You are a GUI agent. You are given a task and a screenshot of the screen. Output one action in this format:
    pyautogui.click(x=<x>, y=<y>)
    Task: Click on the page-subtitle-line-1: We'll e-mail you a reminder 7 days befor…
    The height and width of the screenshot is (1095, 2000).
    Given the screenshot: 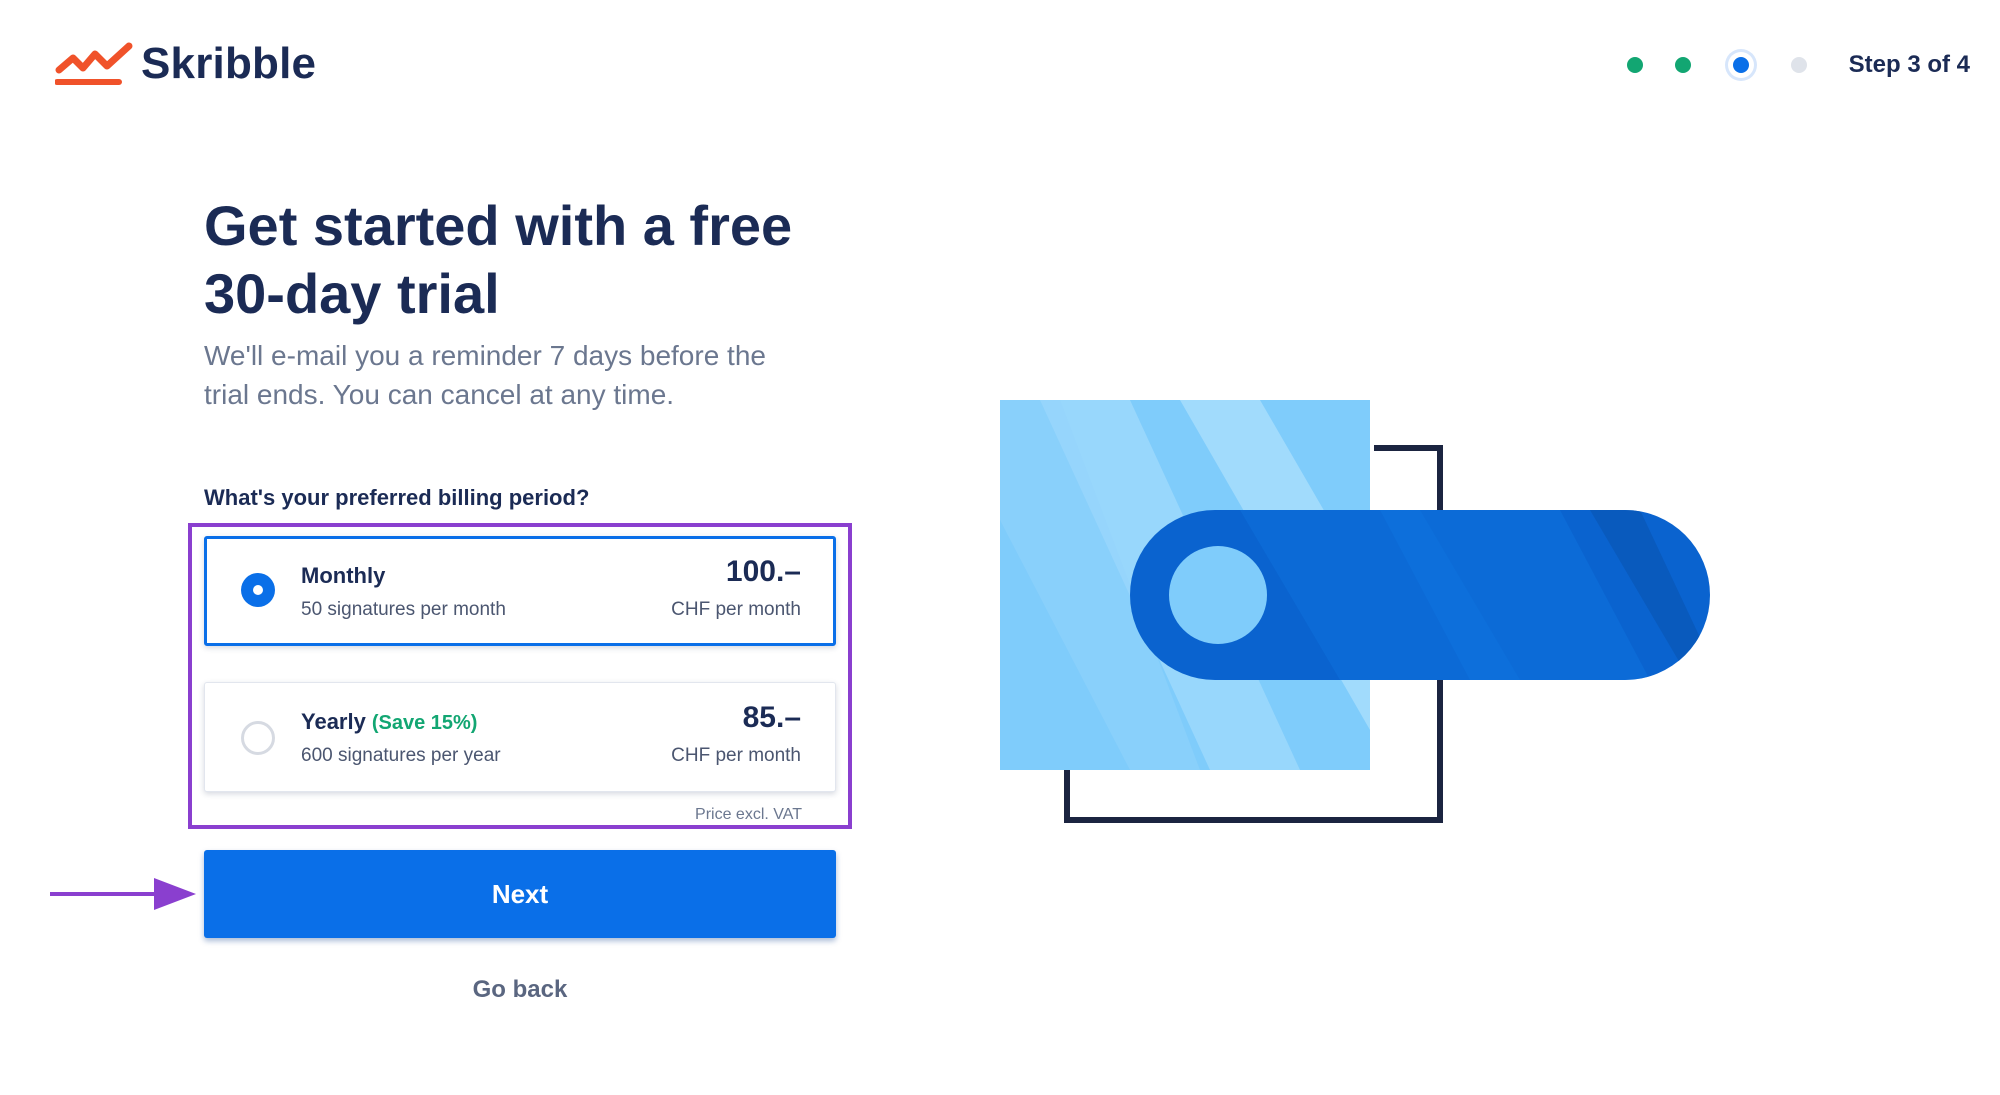 What is the action you would take?
    pyautogui.click(x=485, y=355)
    